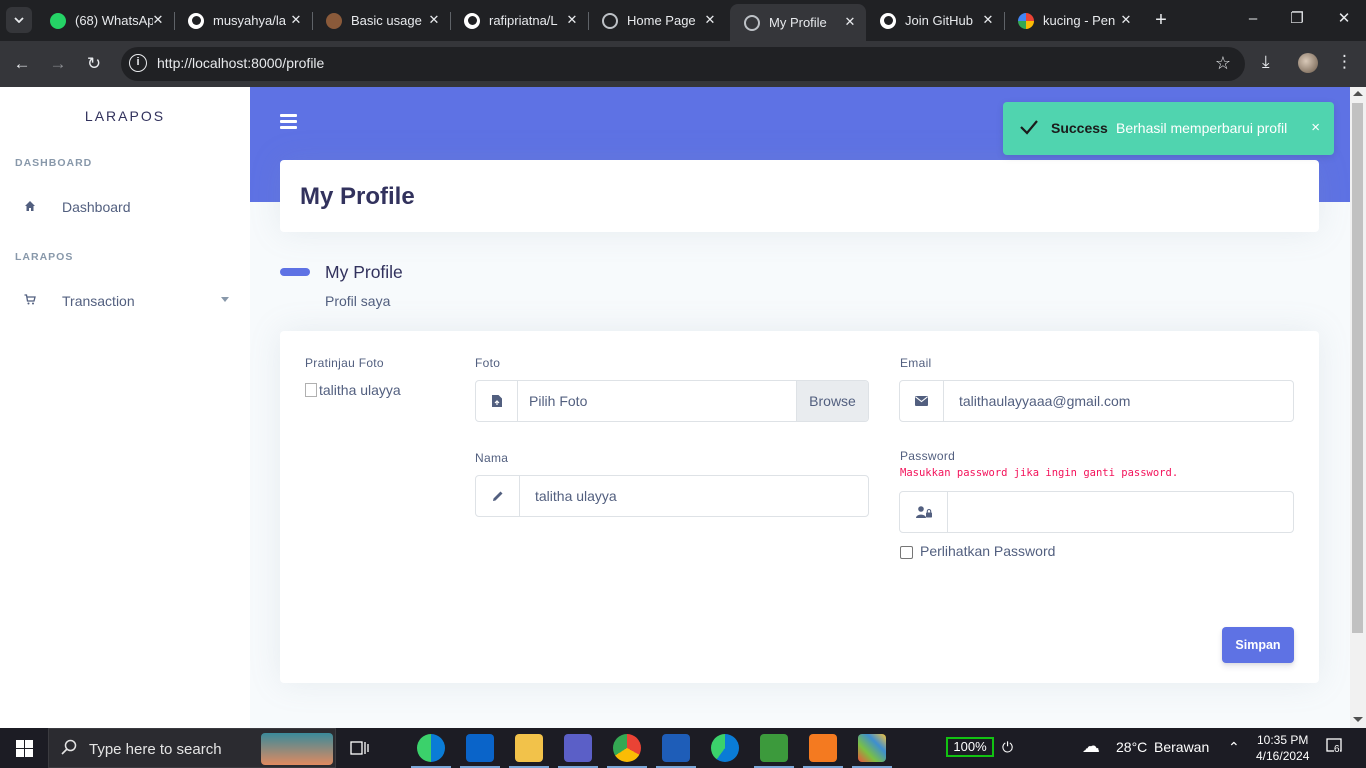  I want to click on weather-temp: 28°C, so click(1131, 747).